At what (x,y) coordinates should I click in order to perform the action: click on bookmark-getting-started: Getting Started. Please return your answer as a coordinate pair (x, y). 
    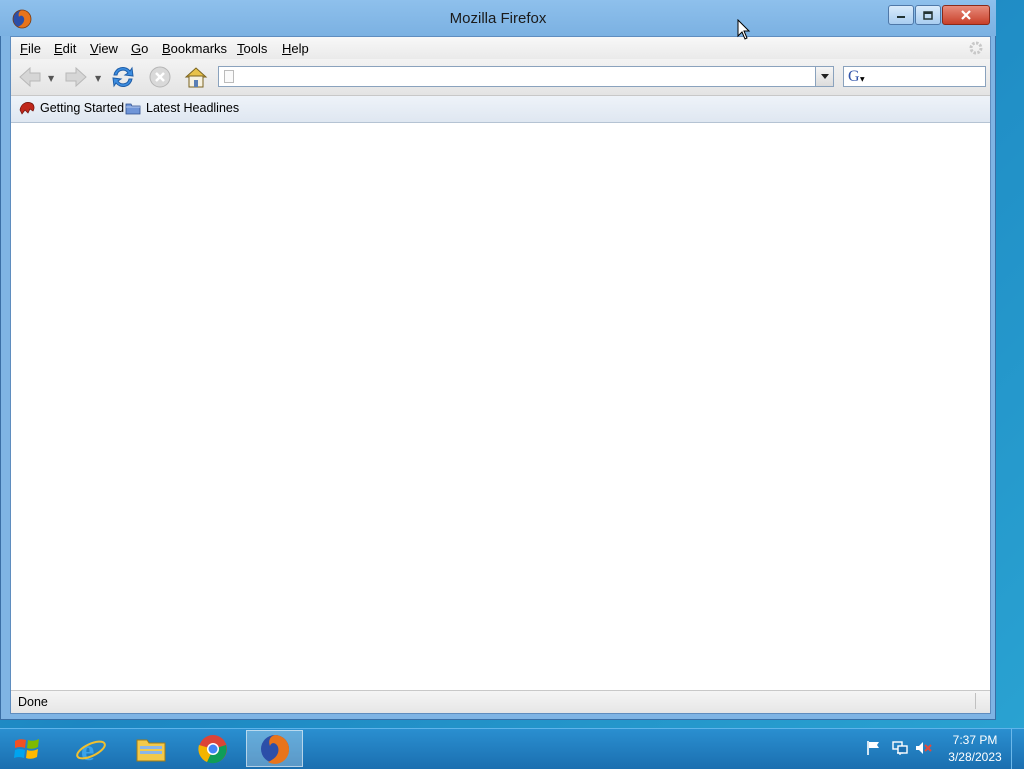
    Looking at the image, I should click on (71, 108).